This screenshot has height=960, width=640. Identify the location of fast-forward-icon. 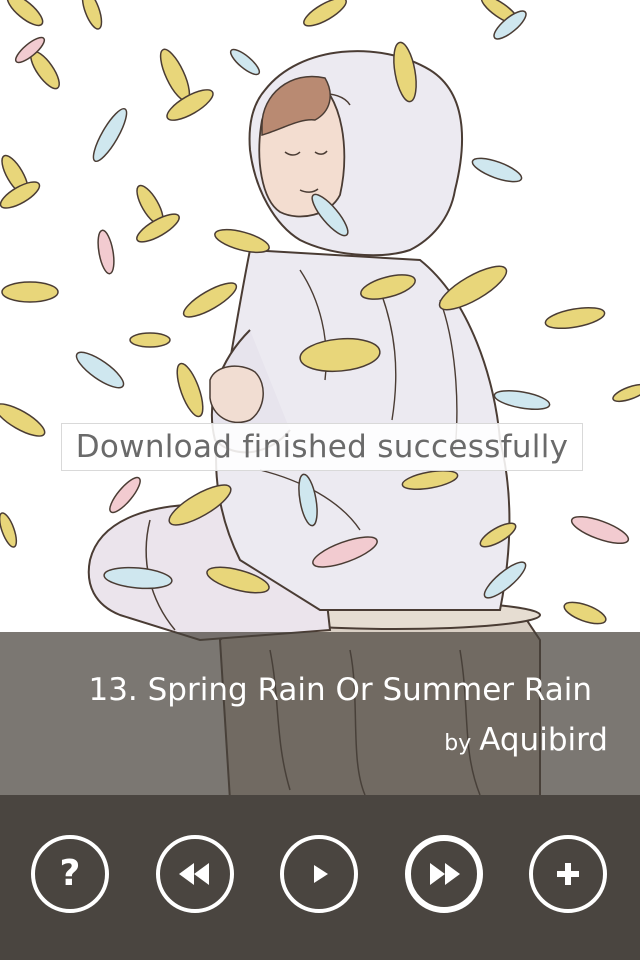
(445, 874).